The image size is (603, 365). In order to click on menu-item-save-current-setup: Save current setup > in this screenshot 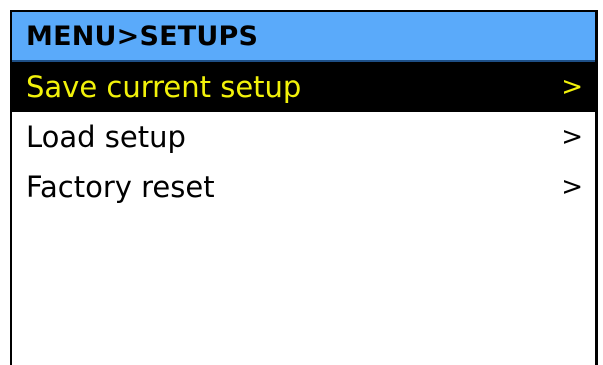, I will do `click(303, 87)`.